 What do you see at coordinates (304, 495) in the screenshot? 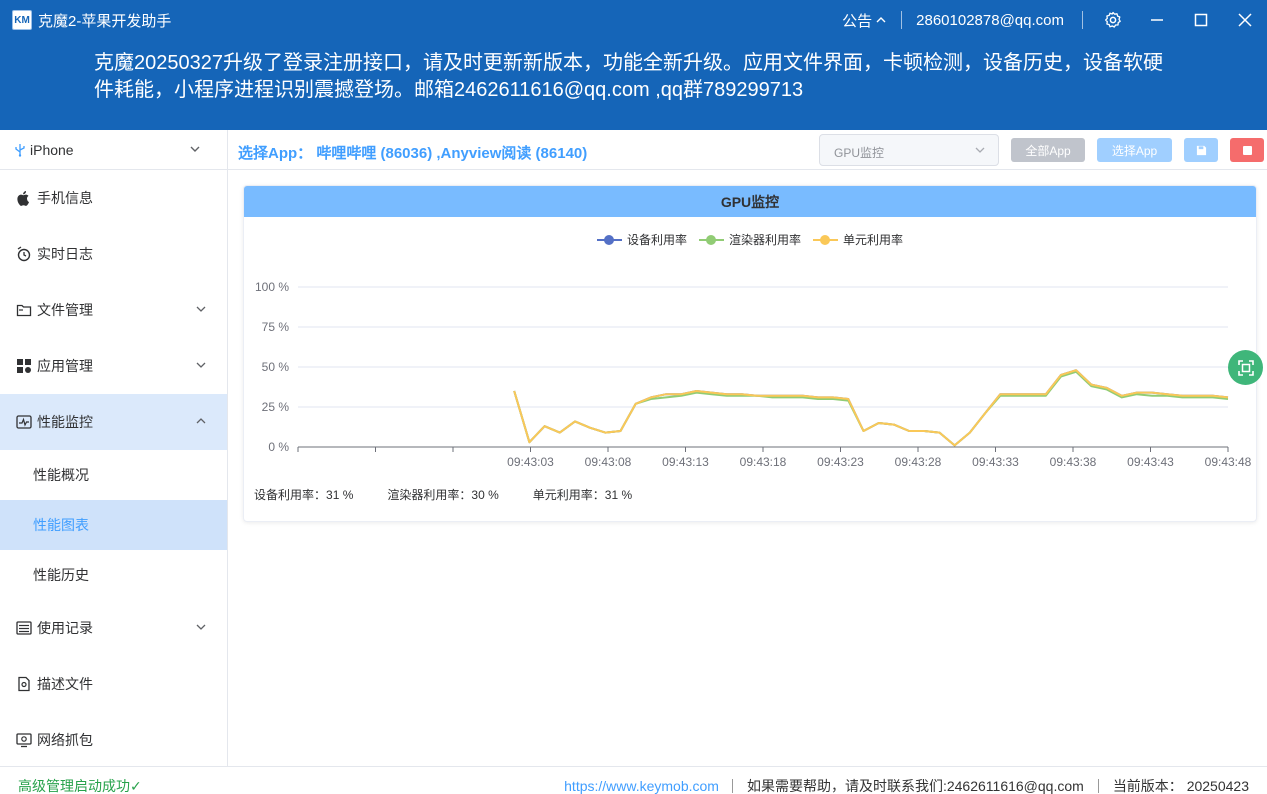
I see `stat-device: 设备利用率：31 %` at bounding box center [304, 495].